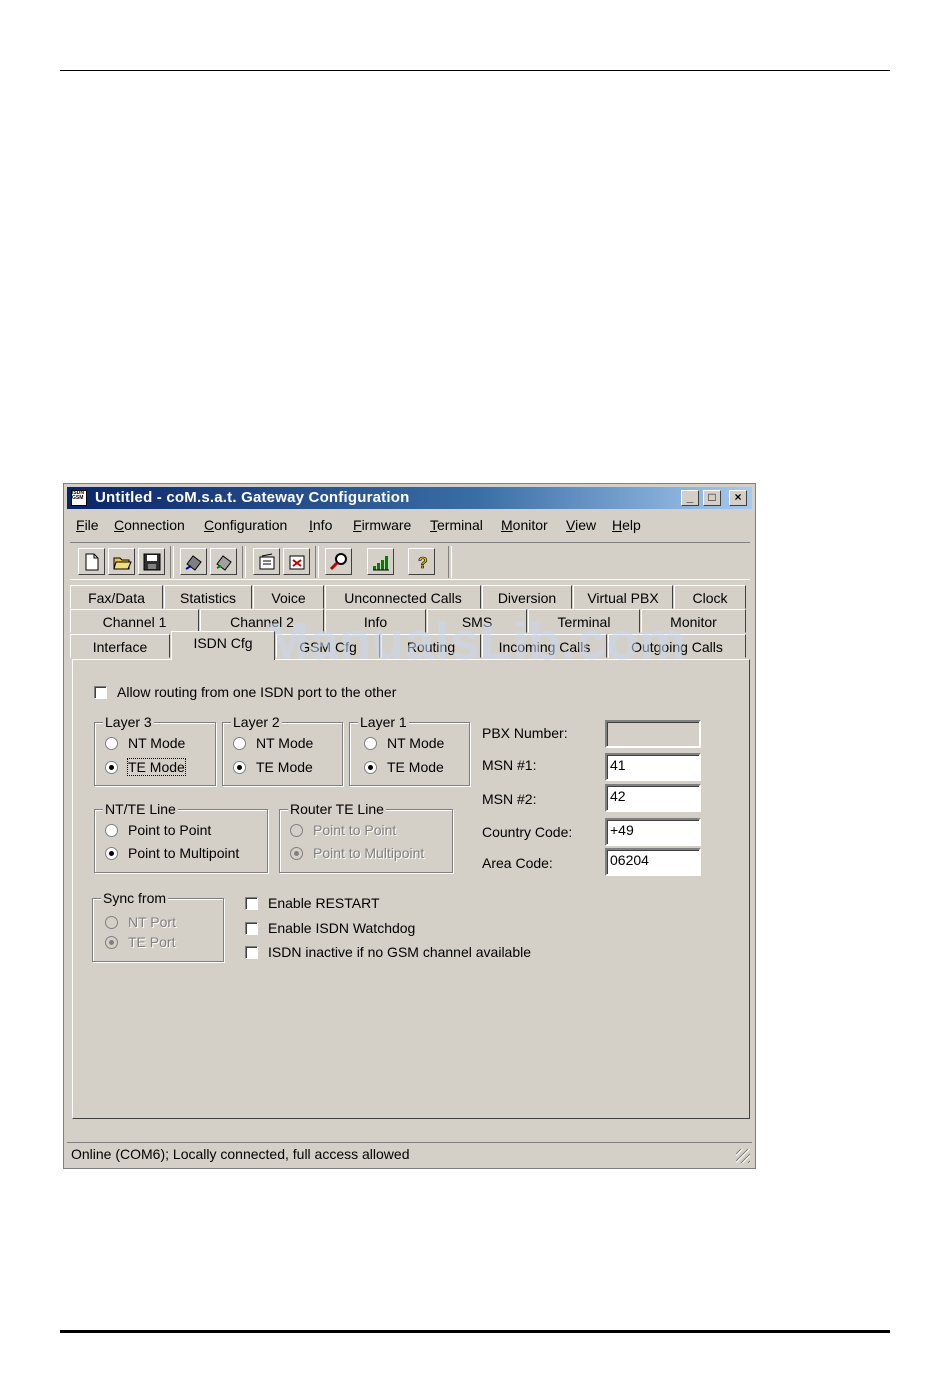 This screenshot has width=950, height=1398. I want to click on read-config-icon, so click(266, 561).